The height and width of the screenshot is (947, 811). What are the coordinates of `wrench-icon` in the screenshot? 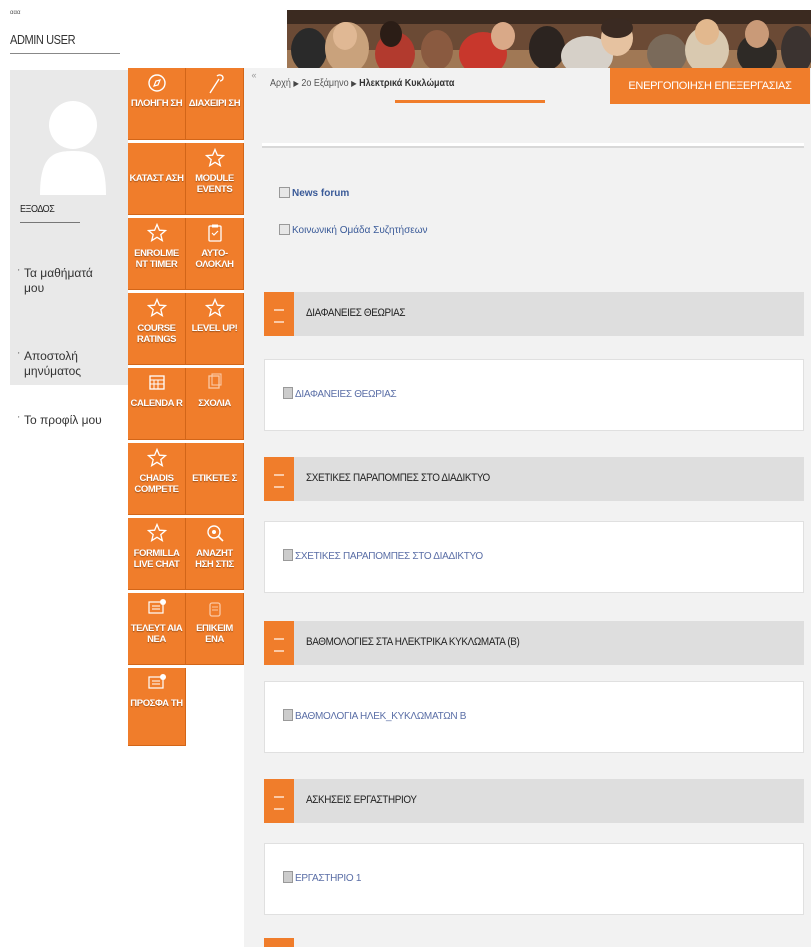 It's located at (214, 83).